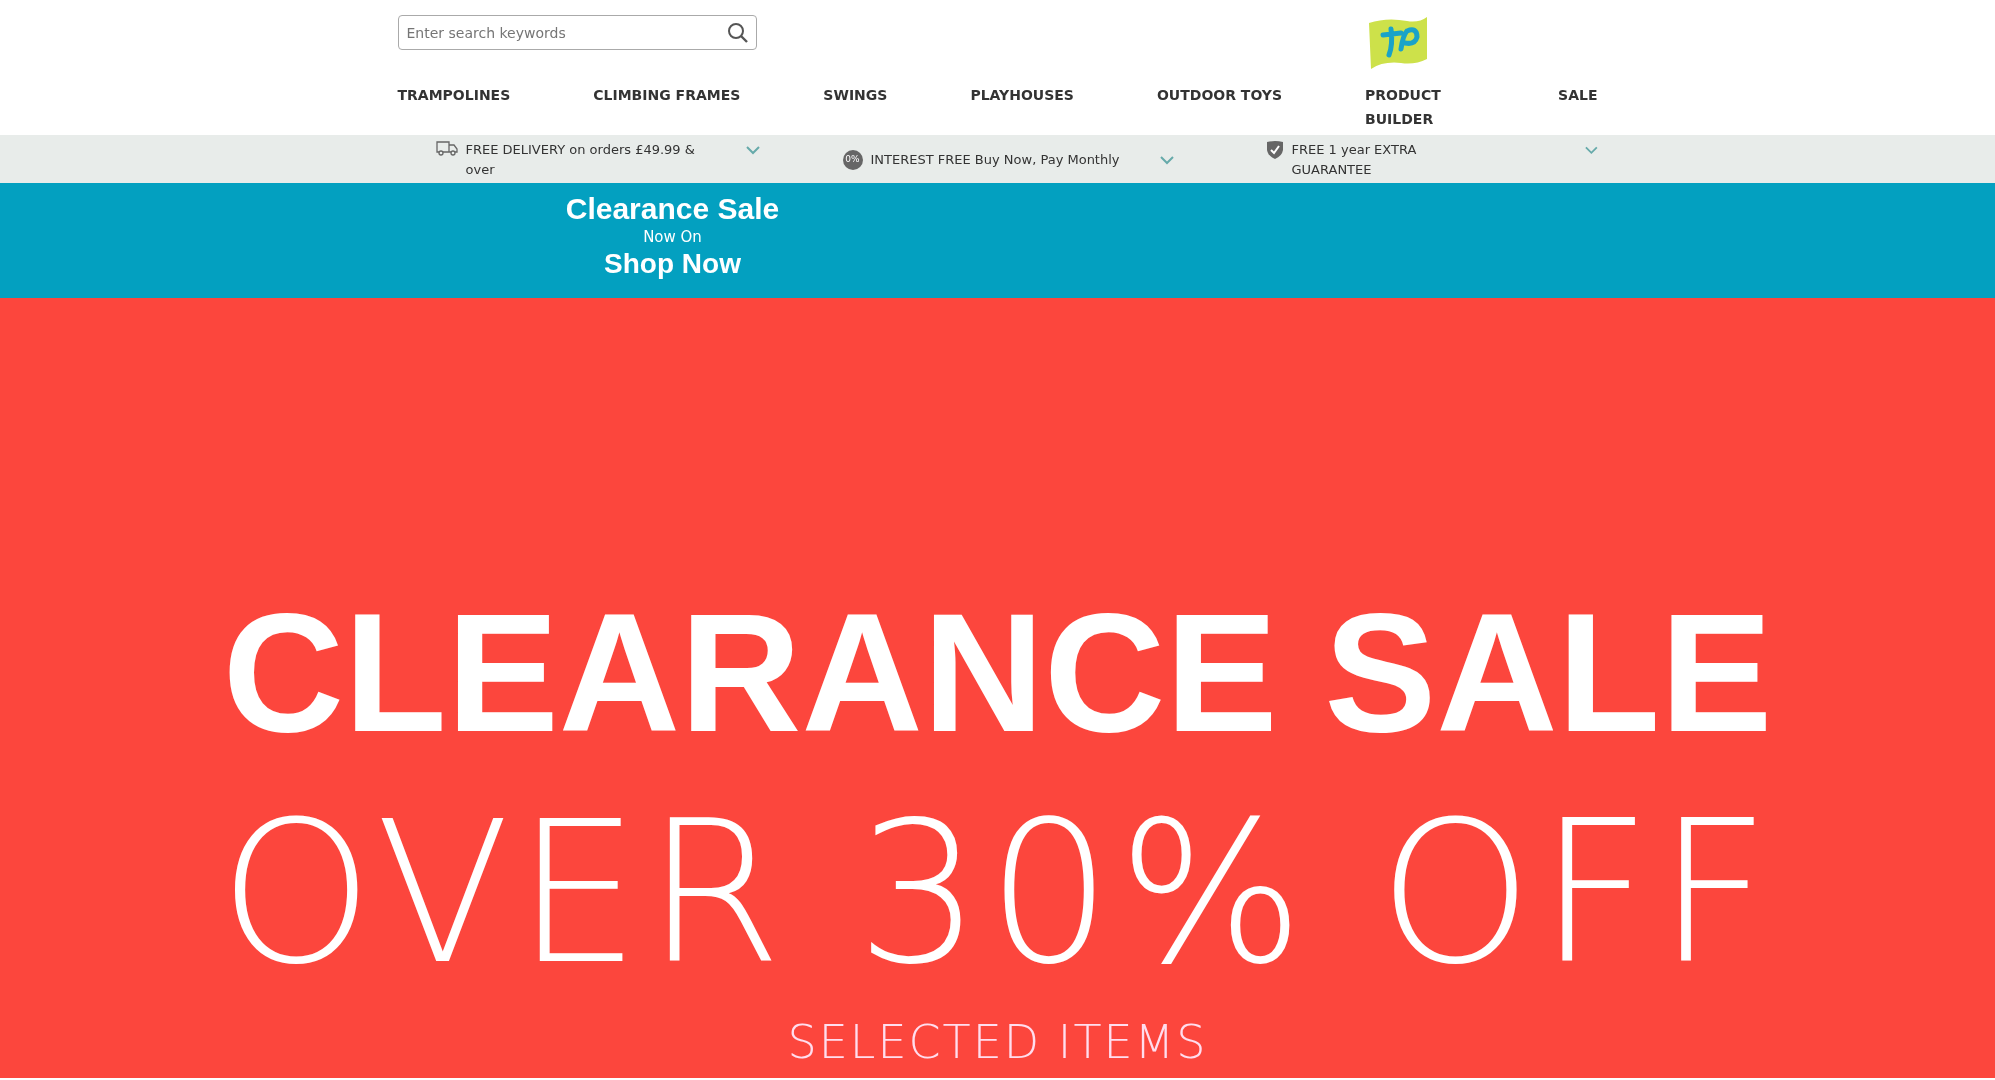  I want to click on search-field: Enter search keywords, so click(577, 32).